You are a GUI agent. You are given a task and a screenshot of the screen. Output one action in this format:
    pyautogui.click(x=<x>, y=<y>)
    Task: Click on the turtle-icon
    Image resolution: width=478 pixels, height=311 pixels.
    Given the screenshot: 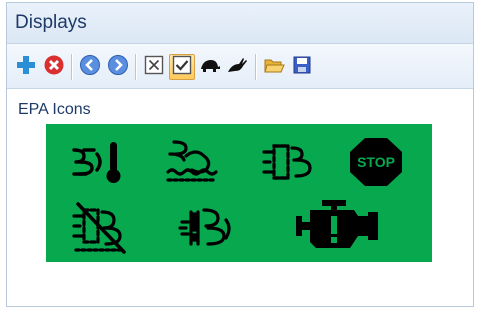 What is the action you would take?
    pyautogui.click(x=210, y=67)
    